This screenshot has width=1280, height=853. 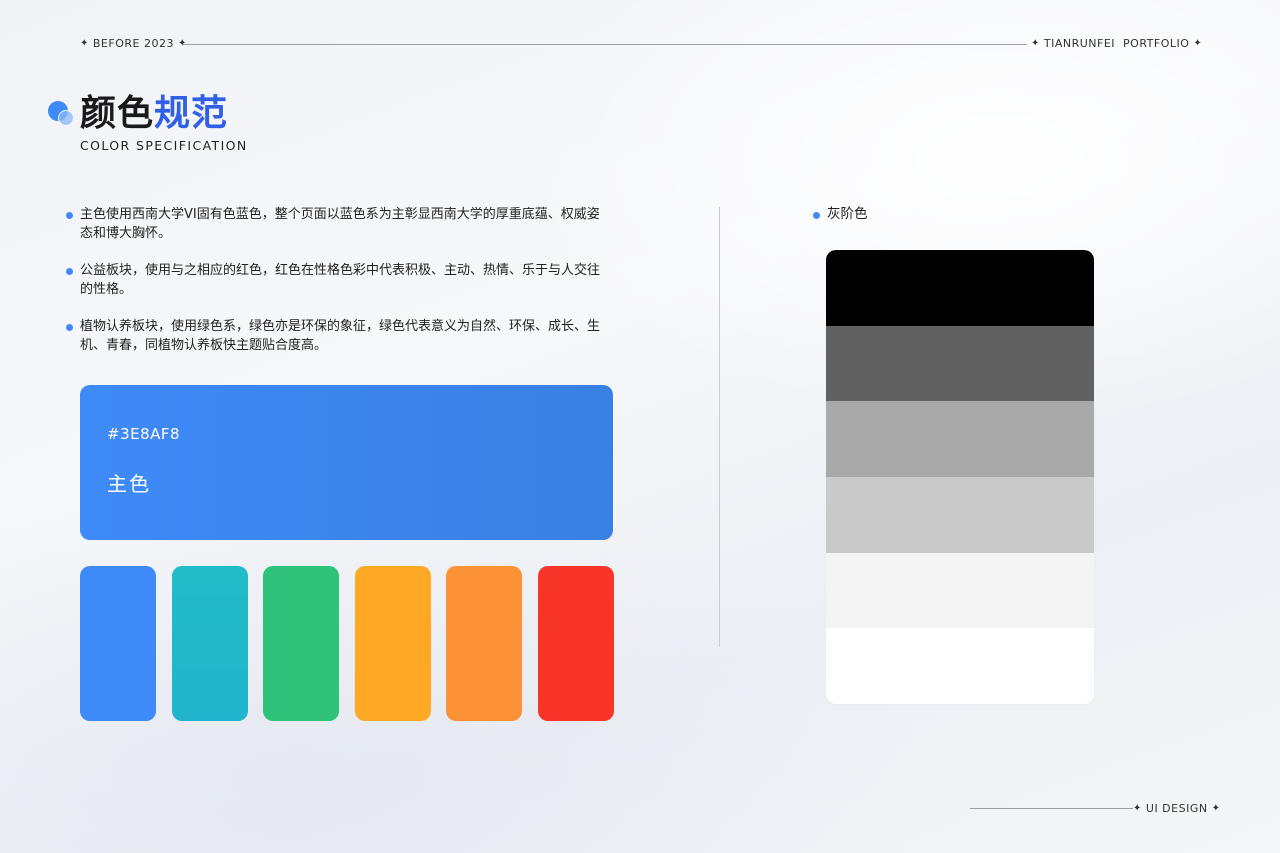 I want to click on page-title: 颜色规范, so click(x=154, y=114).